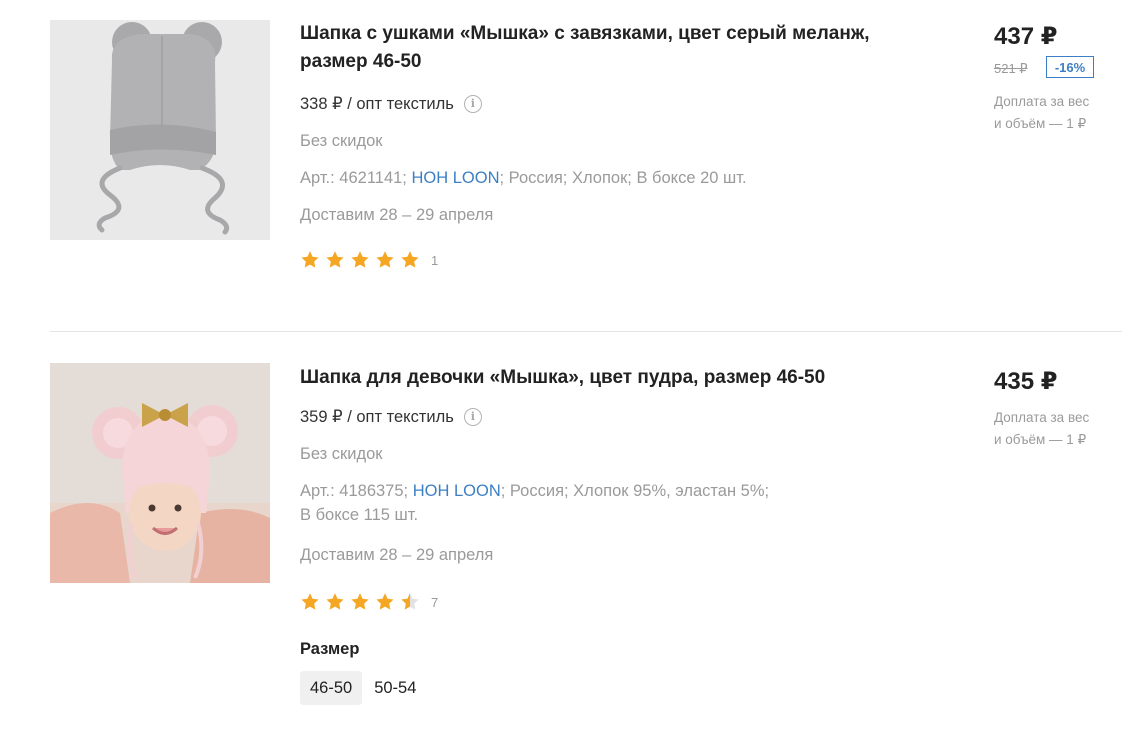 The width and height of the screenshot is (1122, 734). What do you see at coordinates (377, 104) in the screenshot?
I see `wholesale-price-text: 338 ₽ / опт текстиль` at bounding box center [377, 104].